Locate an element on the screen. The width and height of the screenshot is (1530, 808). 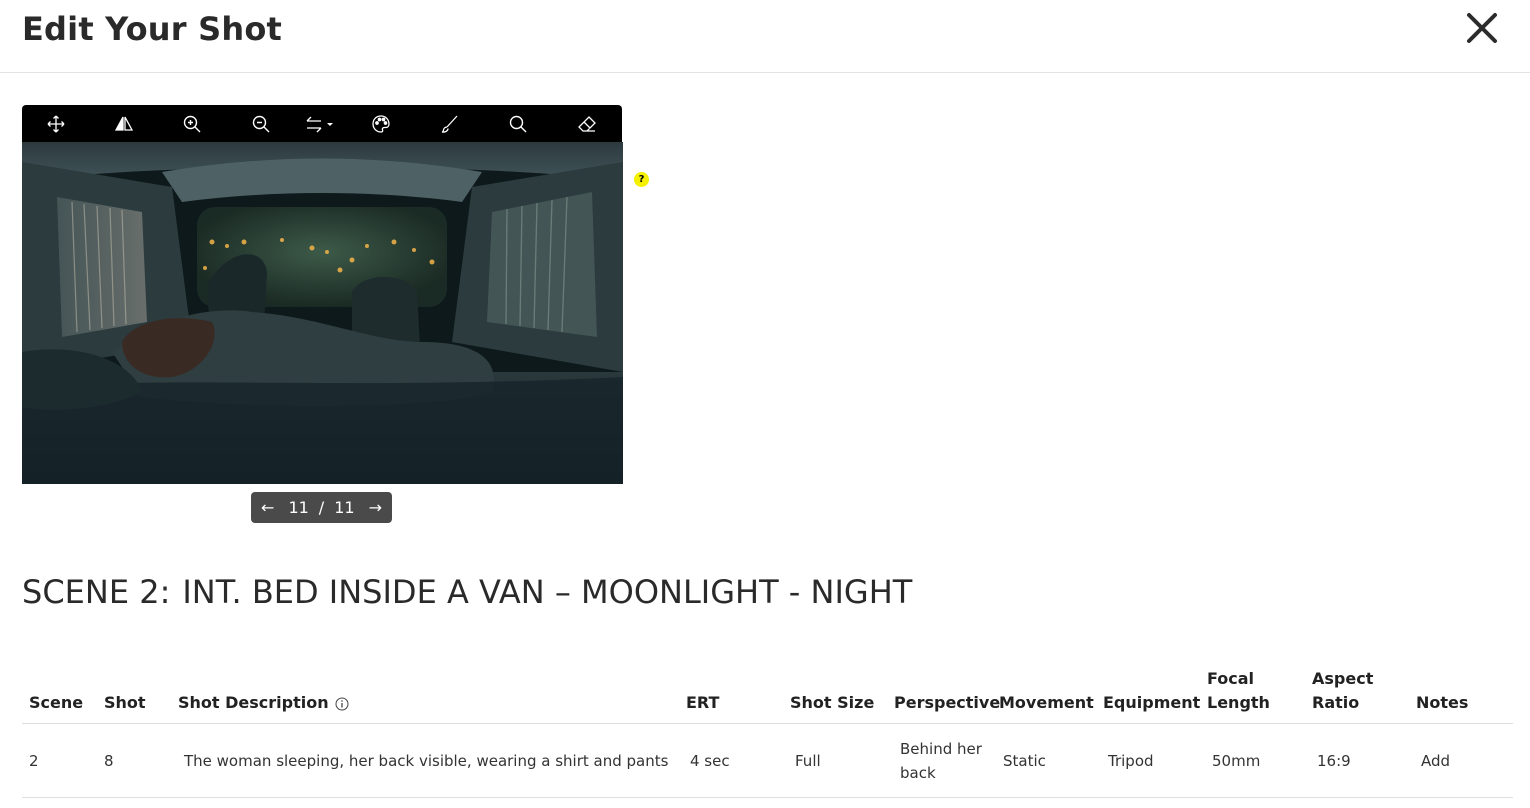
flip-icon is located at coordinates (124, 123).